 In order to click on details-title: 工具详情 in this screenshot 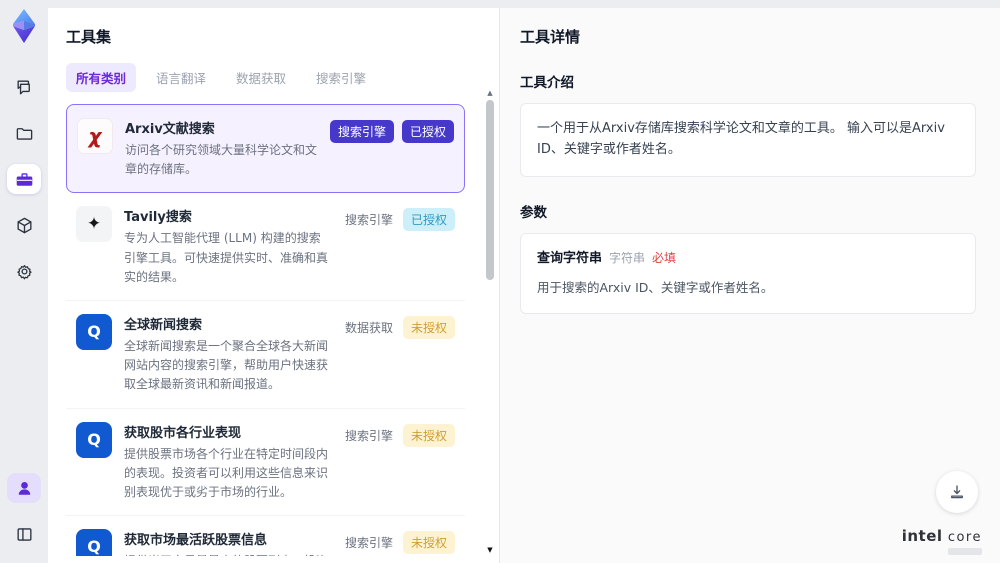, I will do `click(550, 37)`.